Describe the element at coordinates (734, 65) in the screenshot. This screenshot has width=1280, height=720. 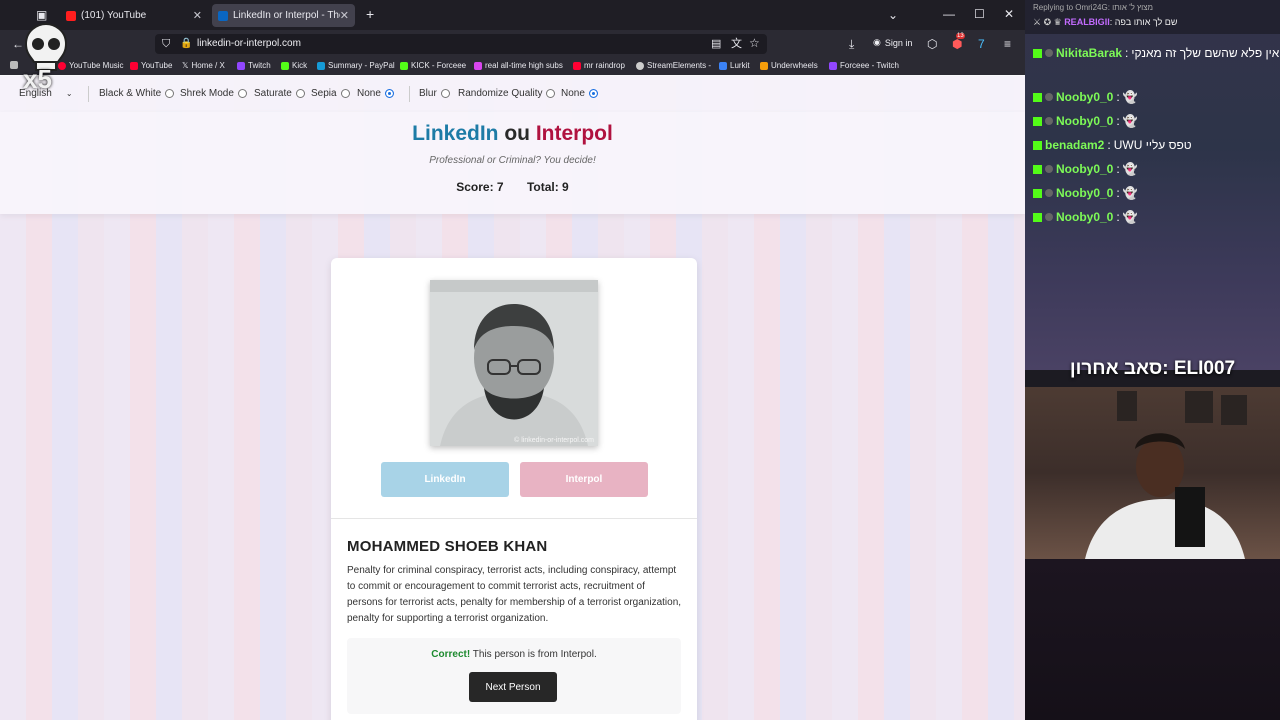
I see `bookmark-lurkit: Lurkit` at that location.